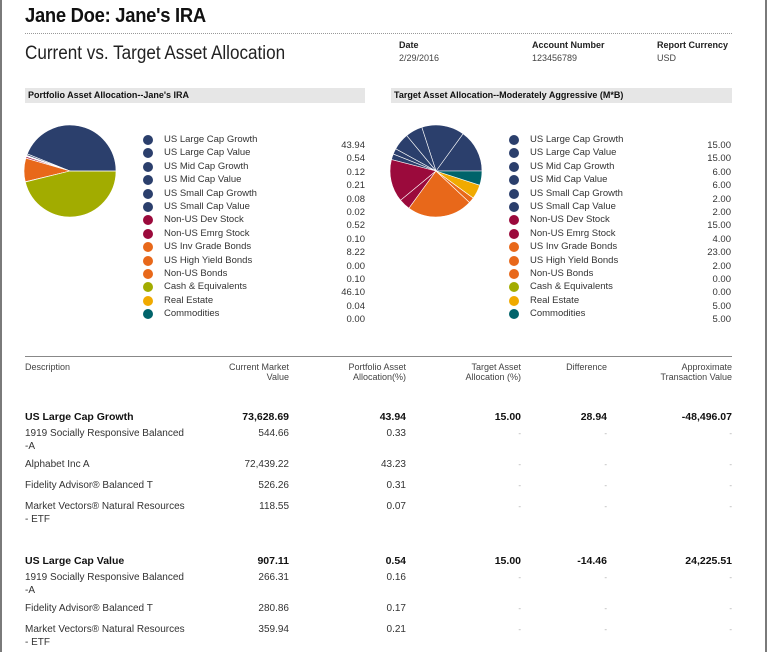 The height and width of the screenshot is (654, 767). What do you see at coordinates (576, 193) in the screenshot?
I see `legend-label: US Small Cap Growth` at bounding box center [576, 193].